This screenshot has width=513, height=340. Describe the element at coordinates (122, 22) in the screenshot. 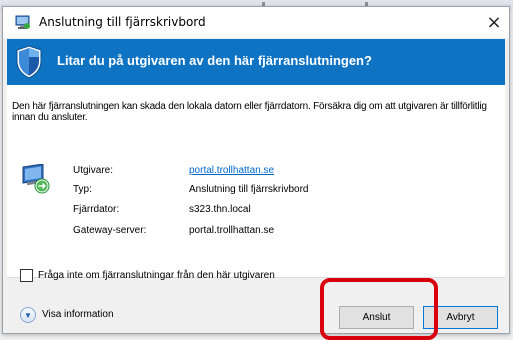

I see `window-title: Anslutning till fjärrskrivbord` at that location.